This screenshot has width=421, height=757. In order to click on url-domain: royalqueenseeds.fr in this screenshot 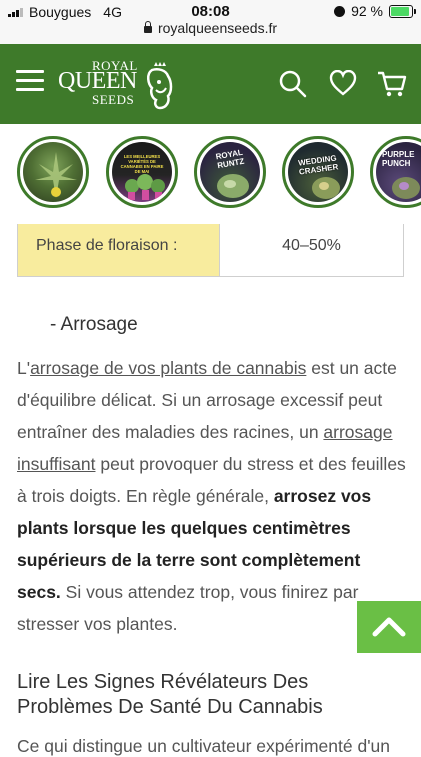, I will do `click(217, 28)`.